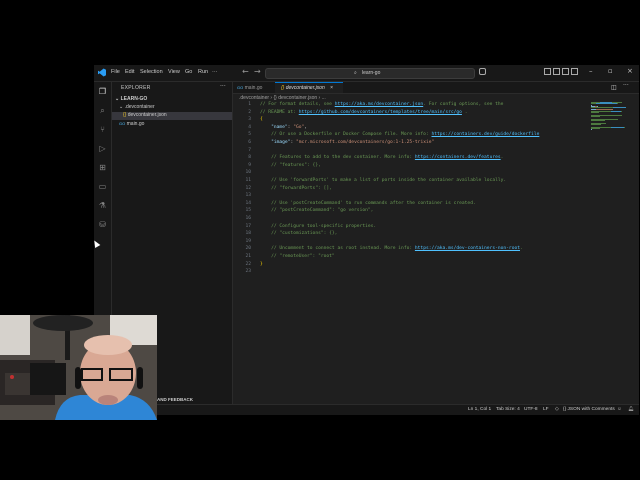  What do you see at coordinates (295, 98) in the screenshot?
I see `breadcrumb-file: {} devcontainer.json` at bounding box center [295, 98].